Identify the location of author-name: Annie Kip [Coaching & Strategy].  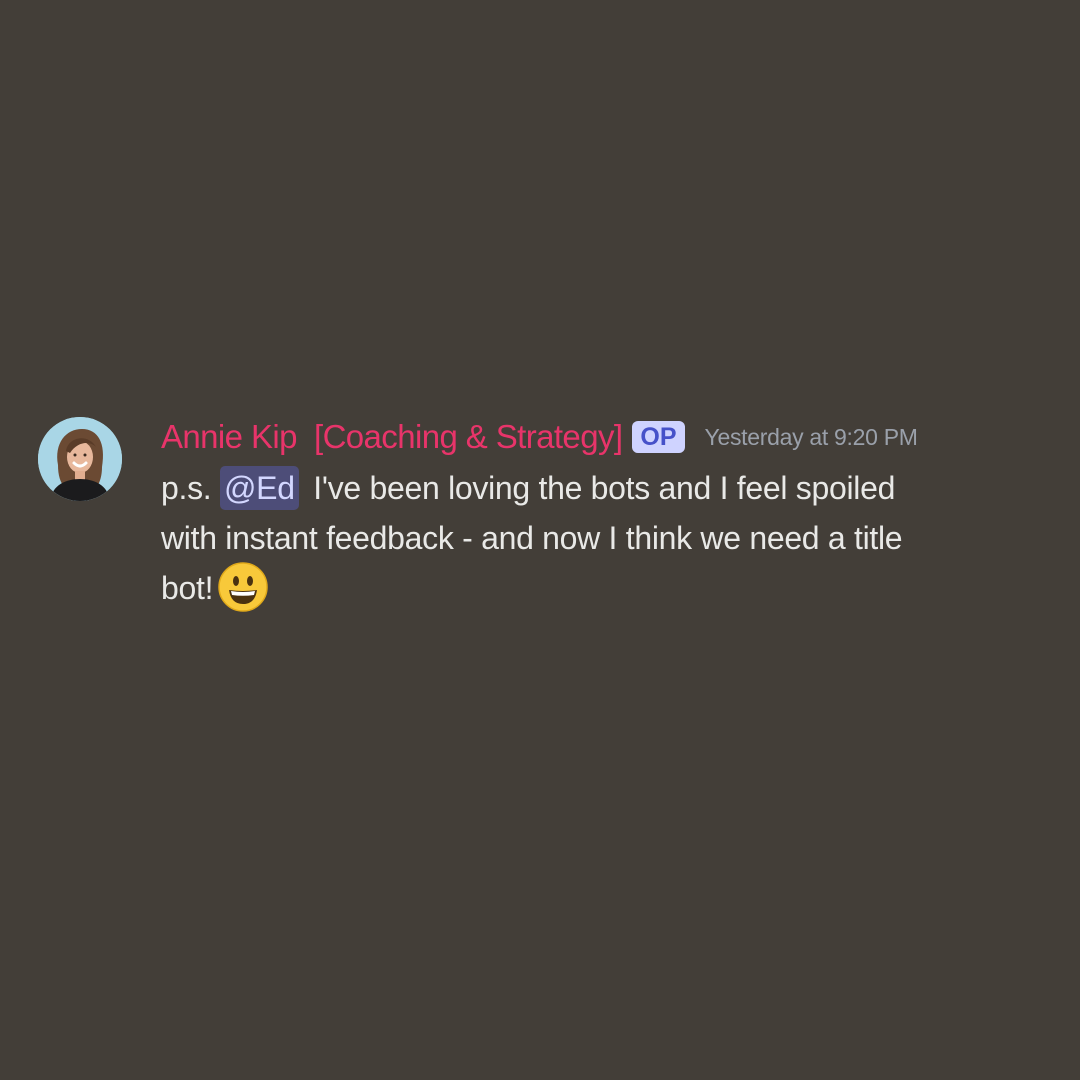
(392, 437).